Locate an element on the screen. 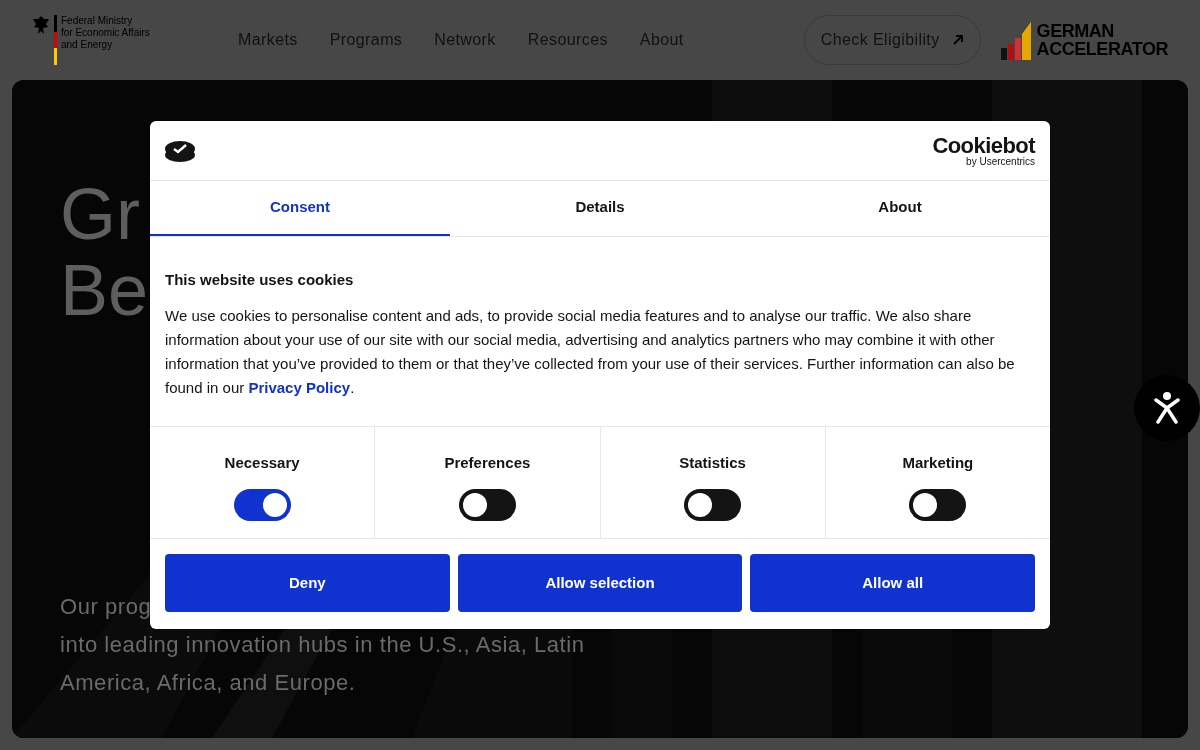  dialog-tab: Consent is located at coordinates (300, 208).